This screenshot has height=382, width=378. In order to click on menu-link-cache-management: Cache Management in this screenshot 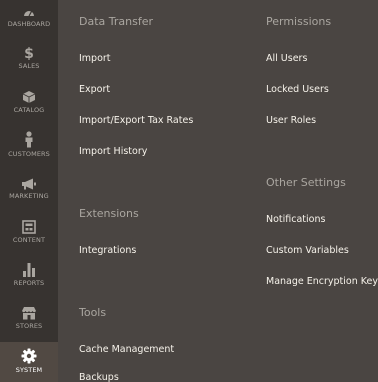, I will do `click(126, 349)`.